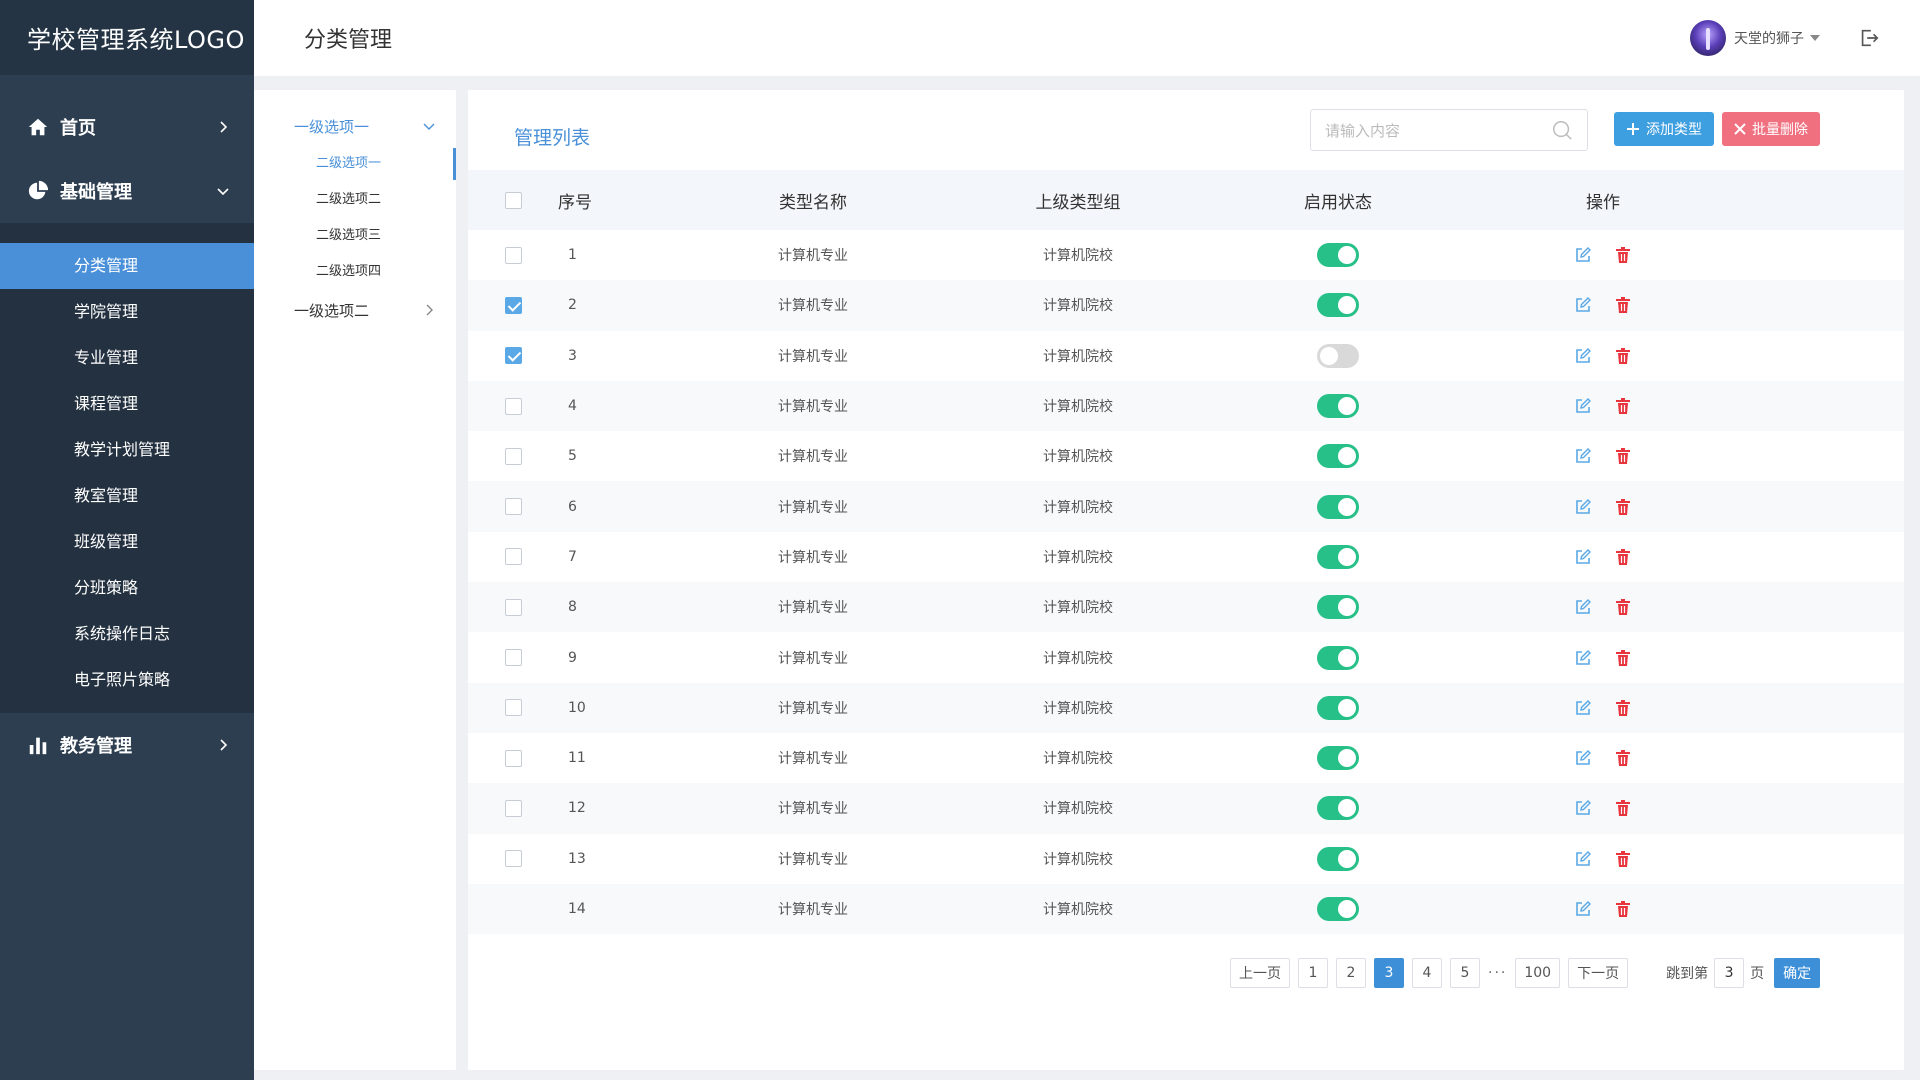 The width and height of the screenshot is (1920, 1080). What do you see at coordinates (127, 745) in the screenshot?
I see `sidebar-item-academic-management: 教务管理` at bounding box center [127, 745].